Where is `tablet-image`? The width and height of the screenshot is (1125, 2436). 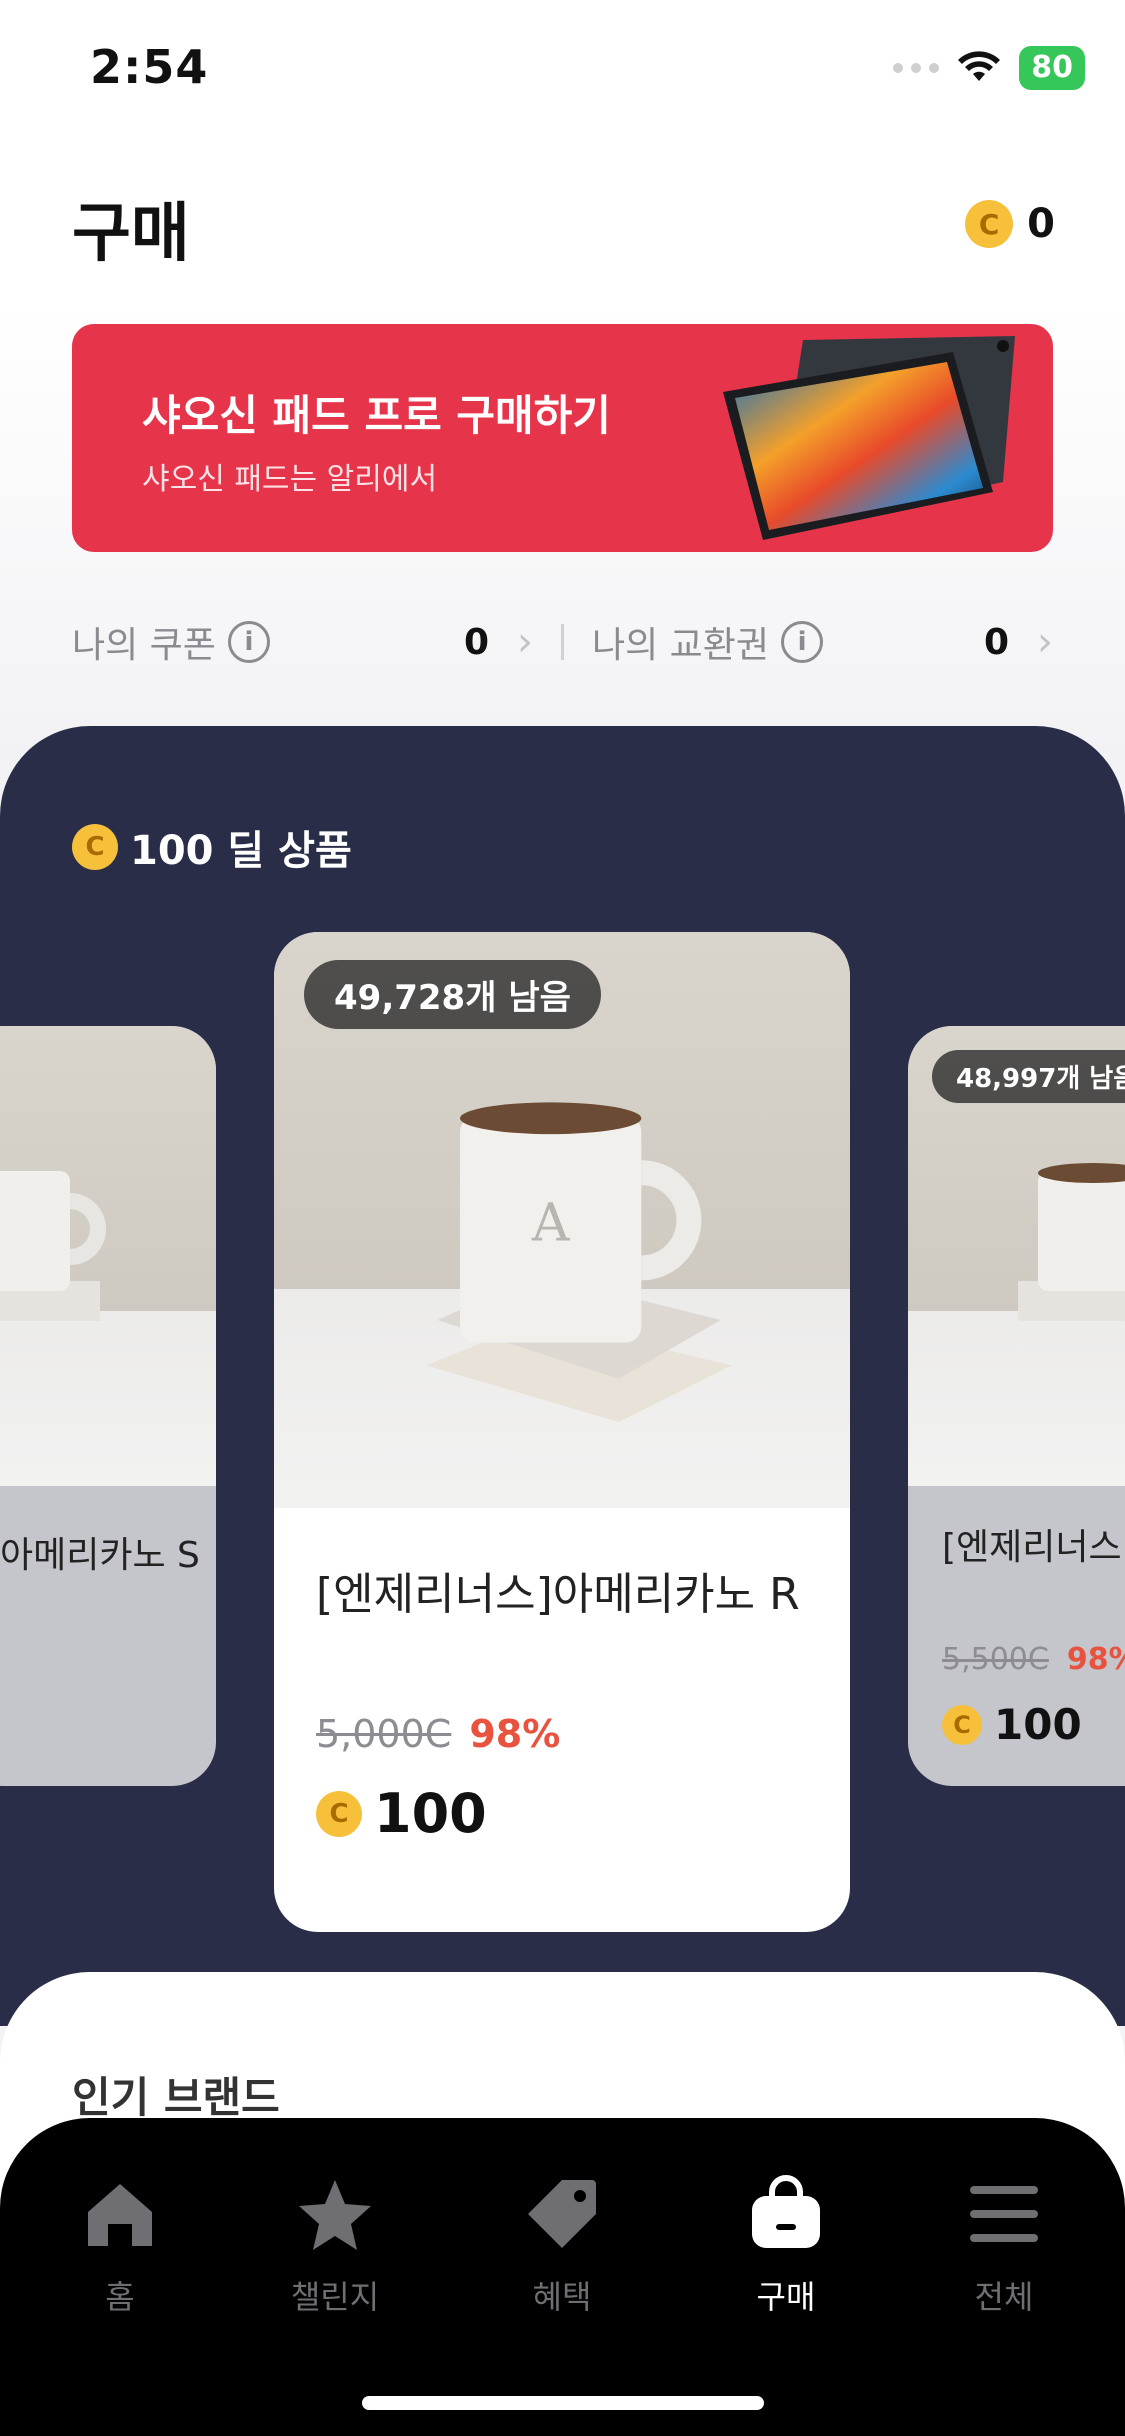 tablet-image is located at coordinates (869, 438).